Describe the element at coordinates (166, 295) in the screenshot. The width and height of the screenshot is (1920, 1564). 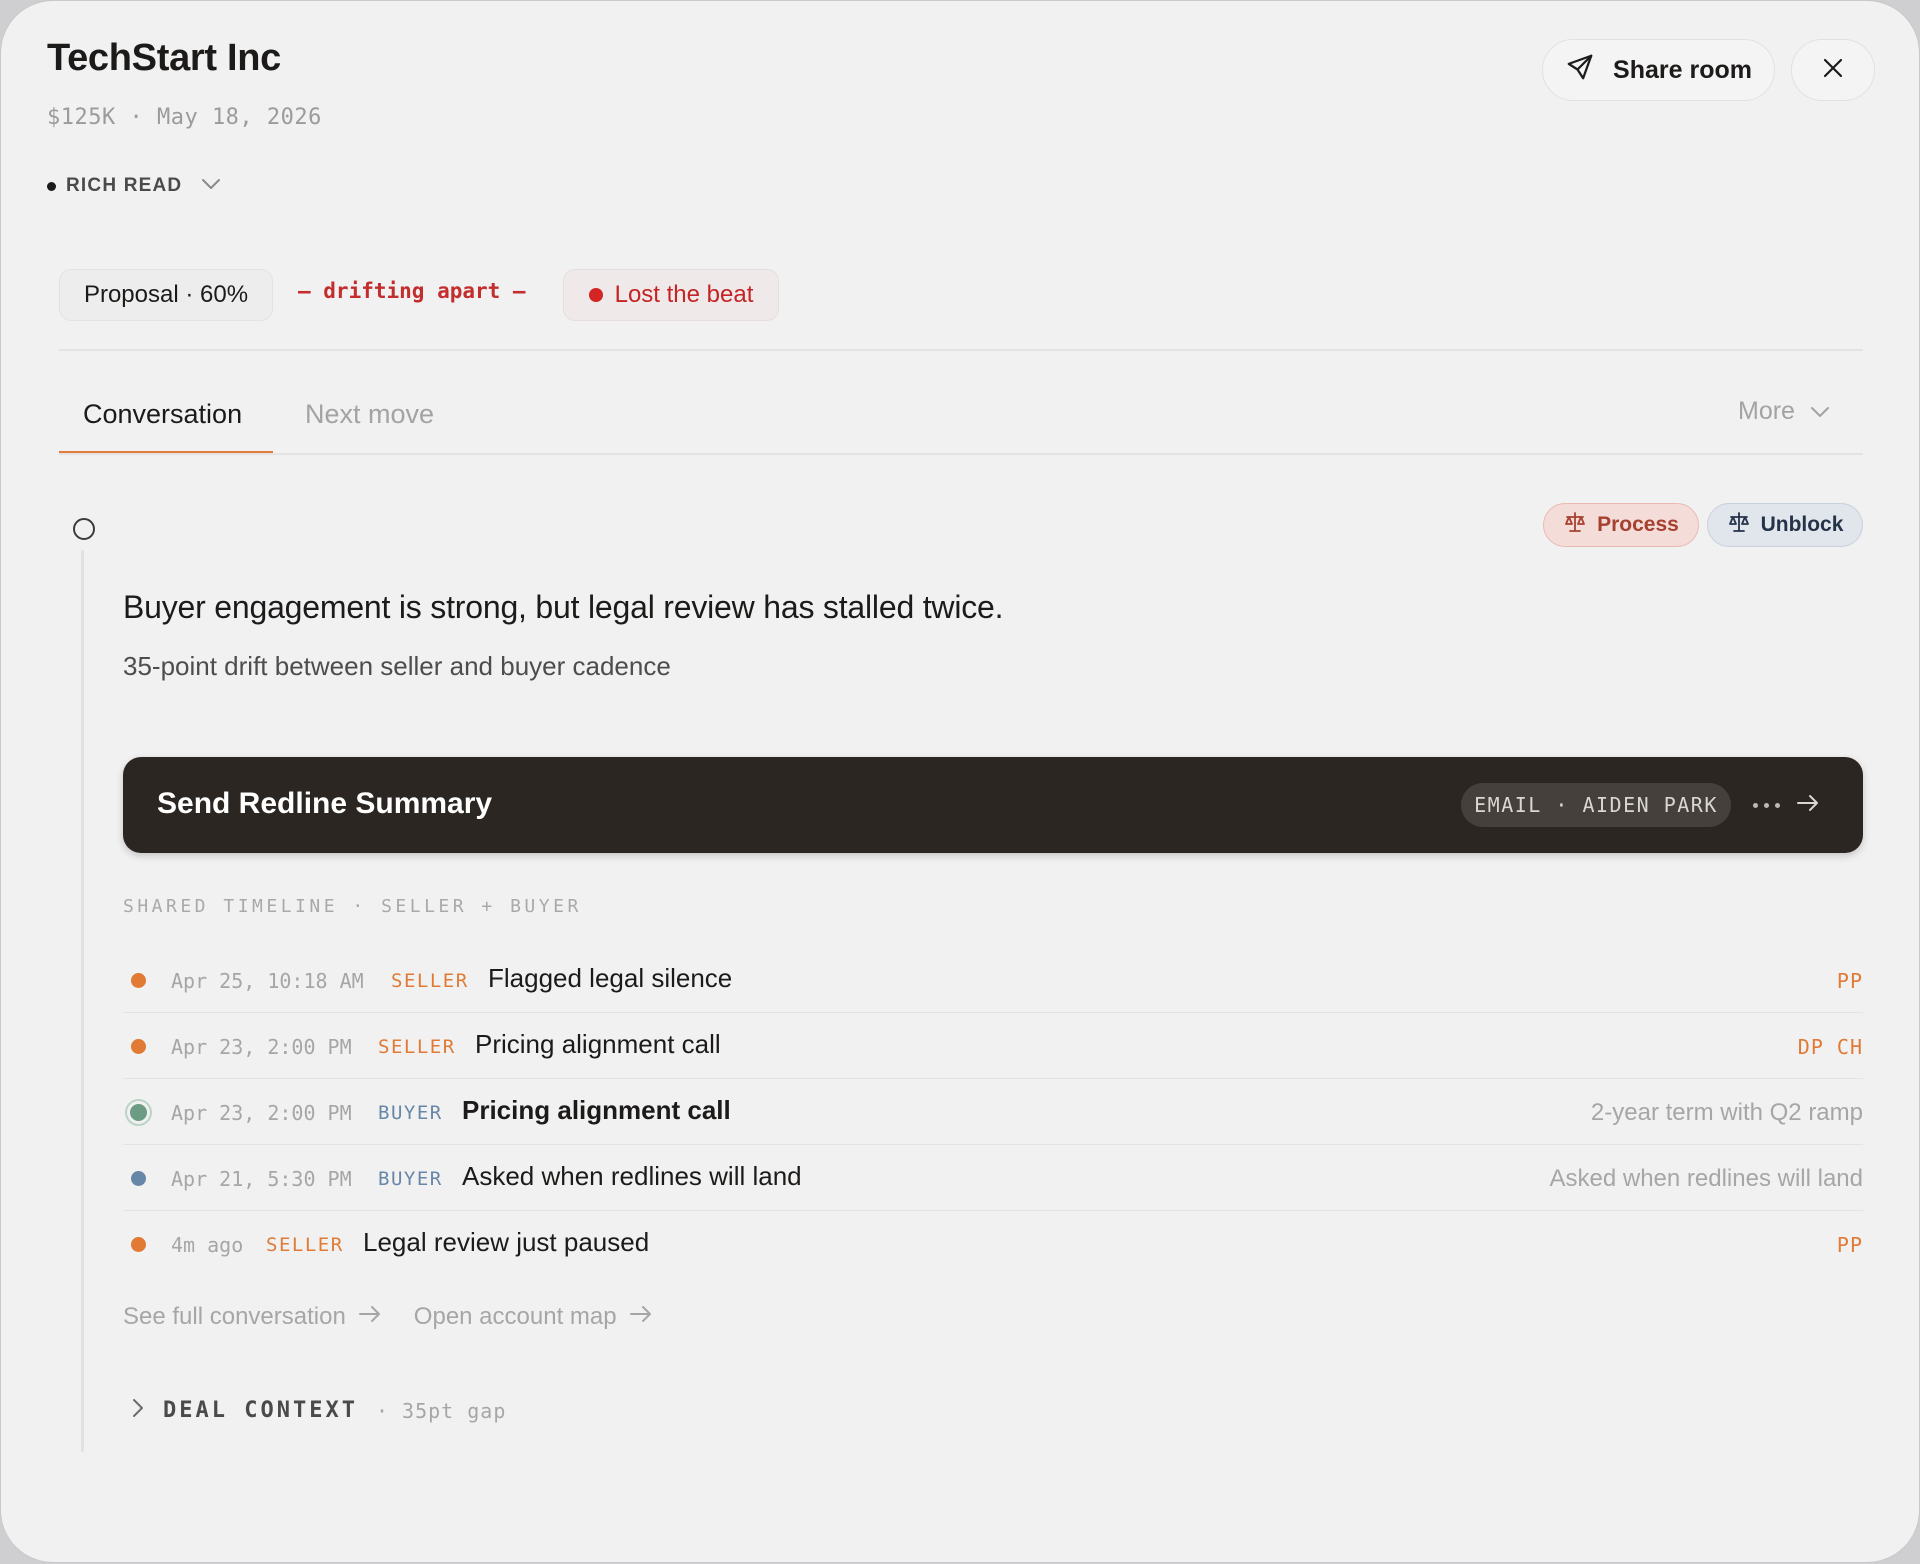
I see `stage-badge: Proposal · 60%` at that location.